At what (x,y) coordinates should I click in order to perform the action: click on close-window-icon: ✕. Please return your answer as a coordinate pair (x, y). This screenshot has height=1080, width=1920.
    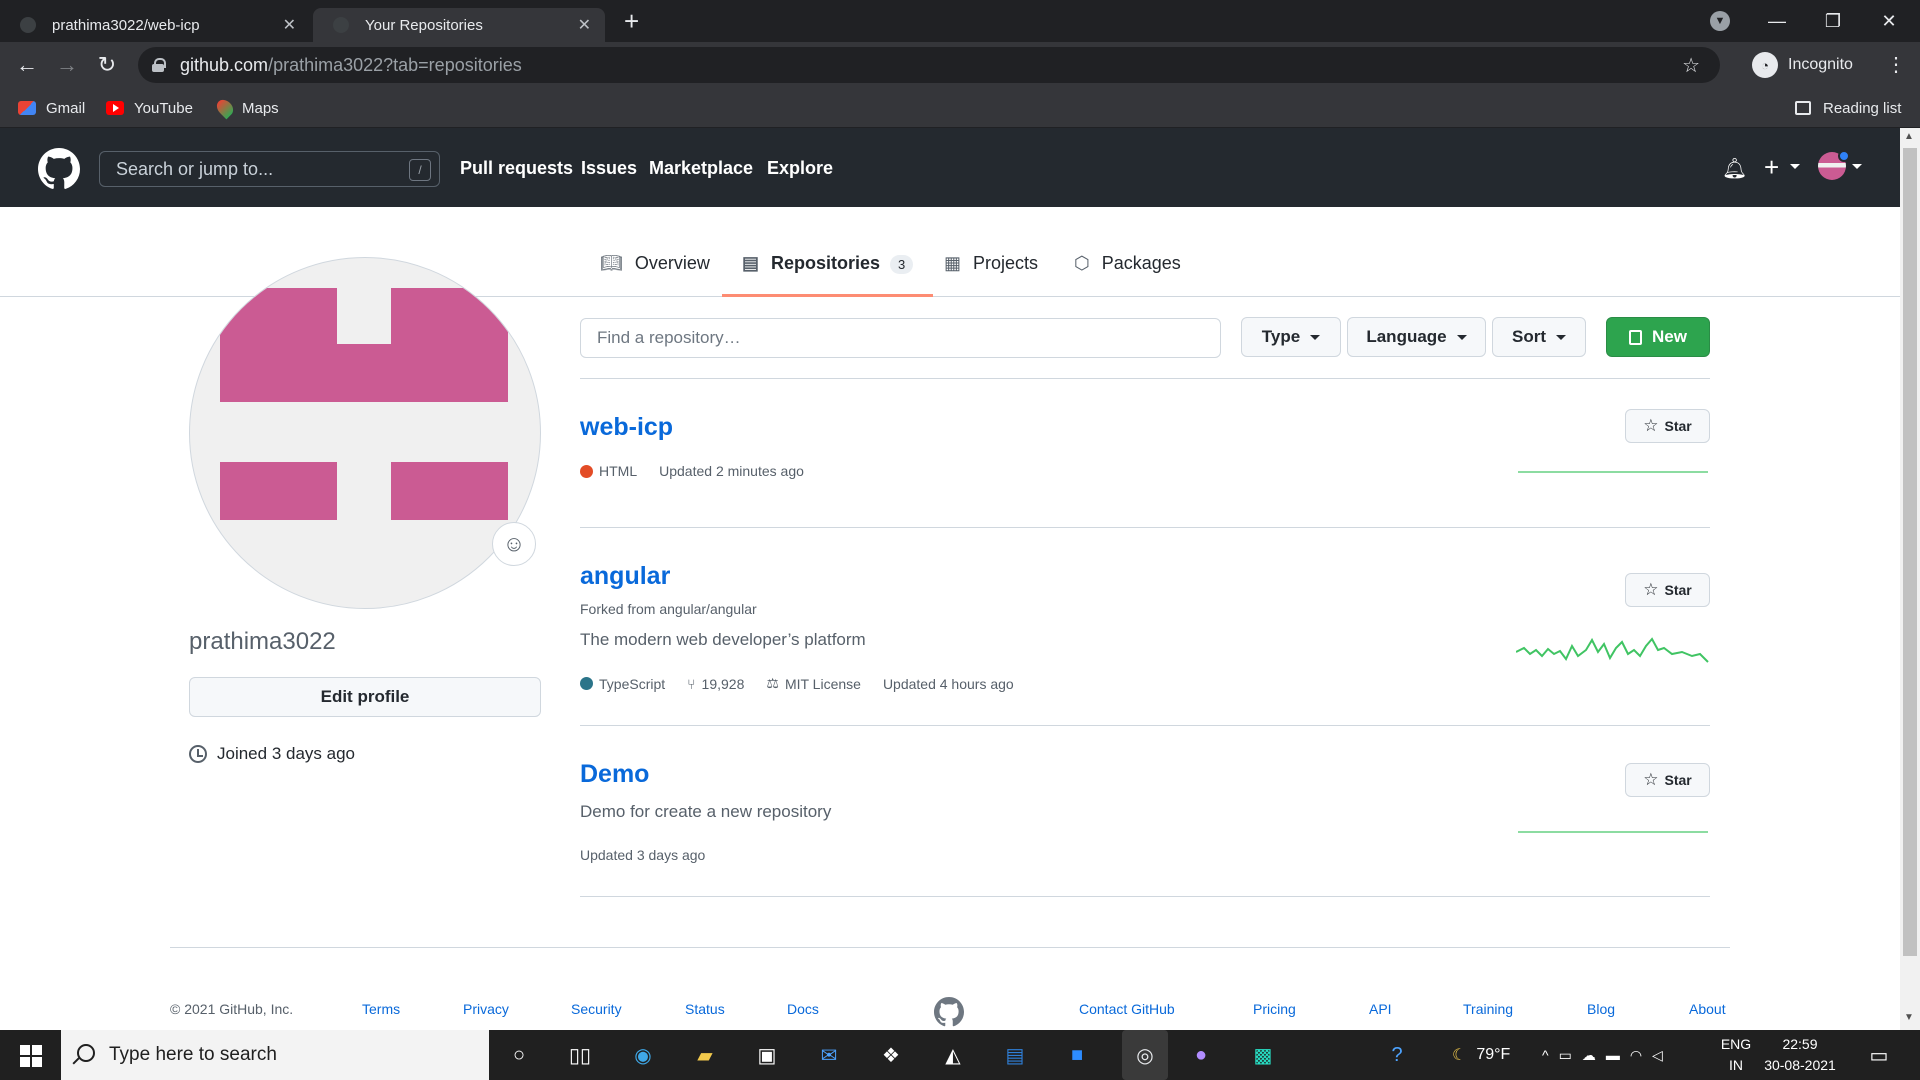
    Looking at the image, I should click on (1889, 21).